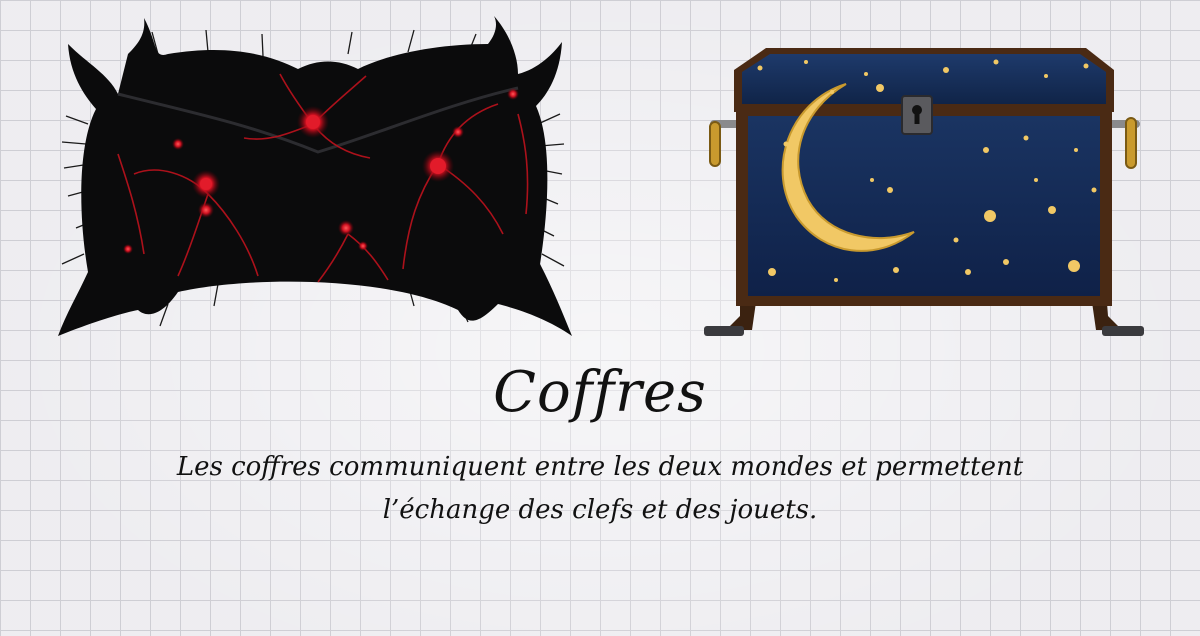  I want to click on description-line-2: l’échange des clefs et des jouets., so click(600, 510).